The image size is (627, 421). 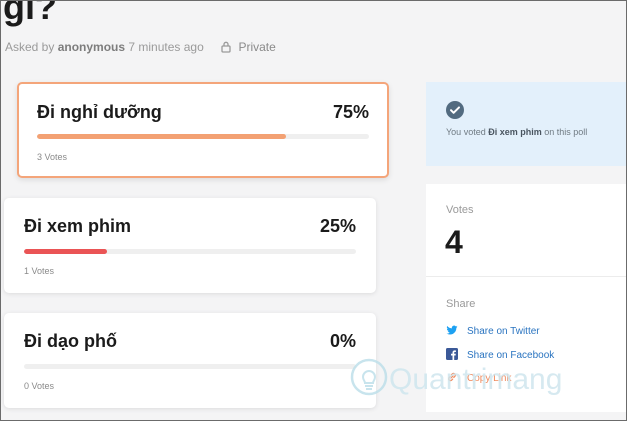 What do you see at coordinates (460, 210) in the screenshot?
I see `votes-label: Votes` at bounding box center [460, 210].